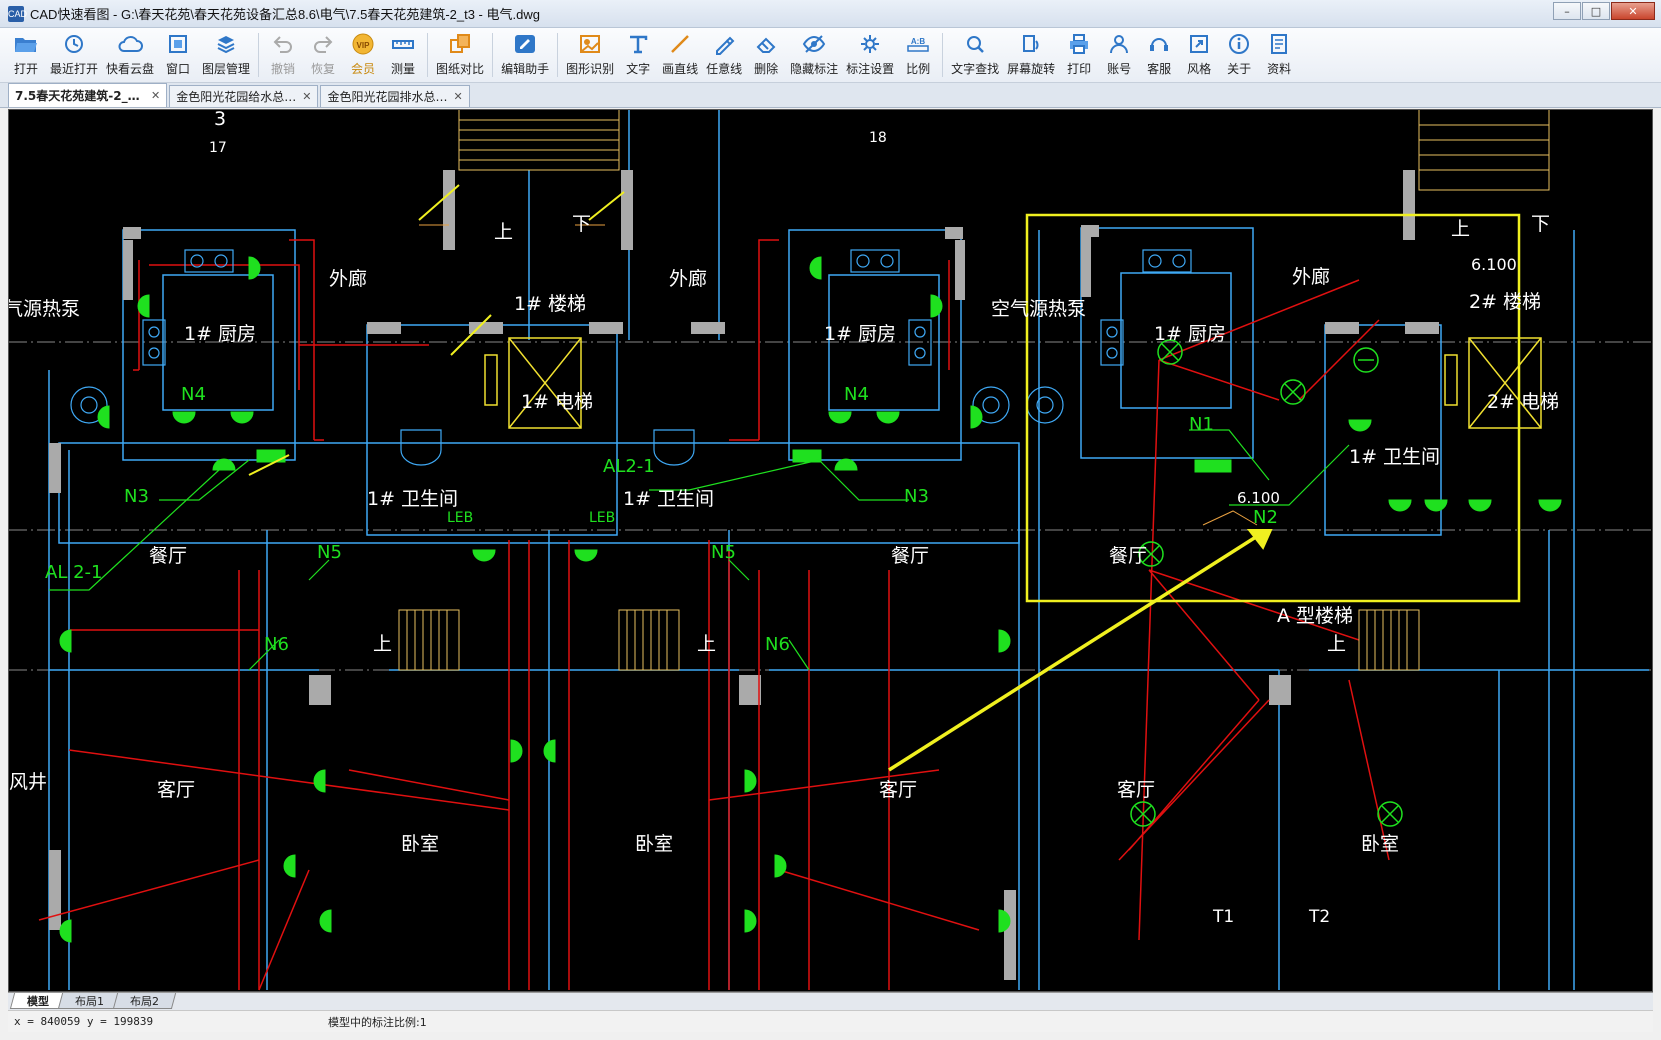  Describe the element at coordinates (1119, 69) in the screenshot. I see `account-label: 账号` at that location.